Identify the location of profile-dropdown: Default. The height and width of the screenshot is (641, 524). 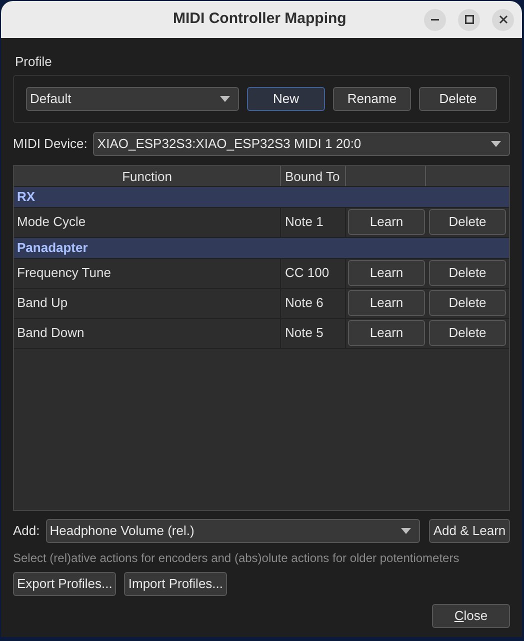
(132, 98).